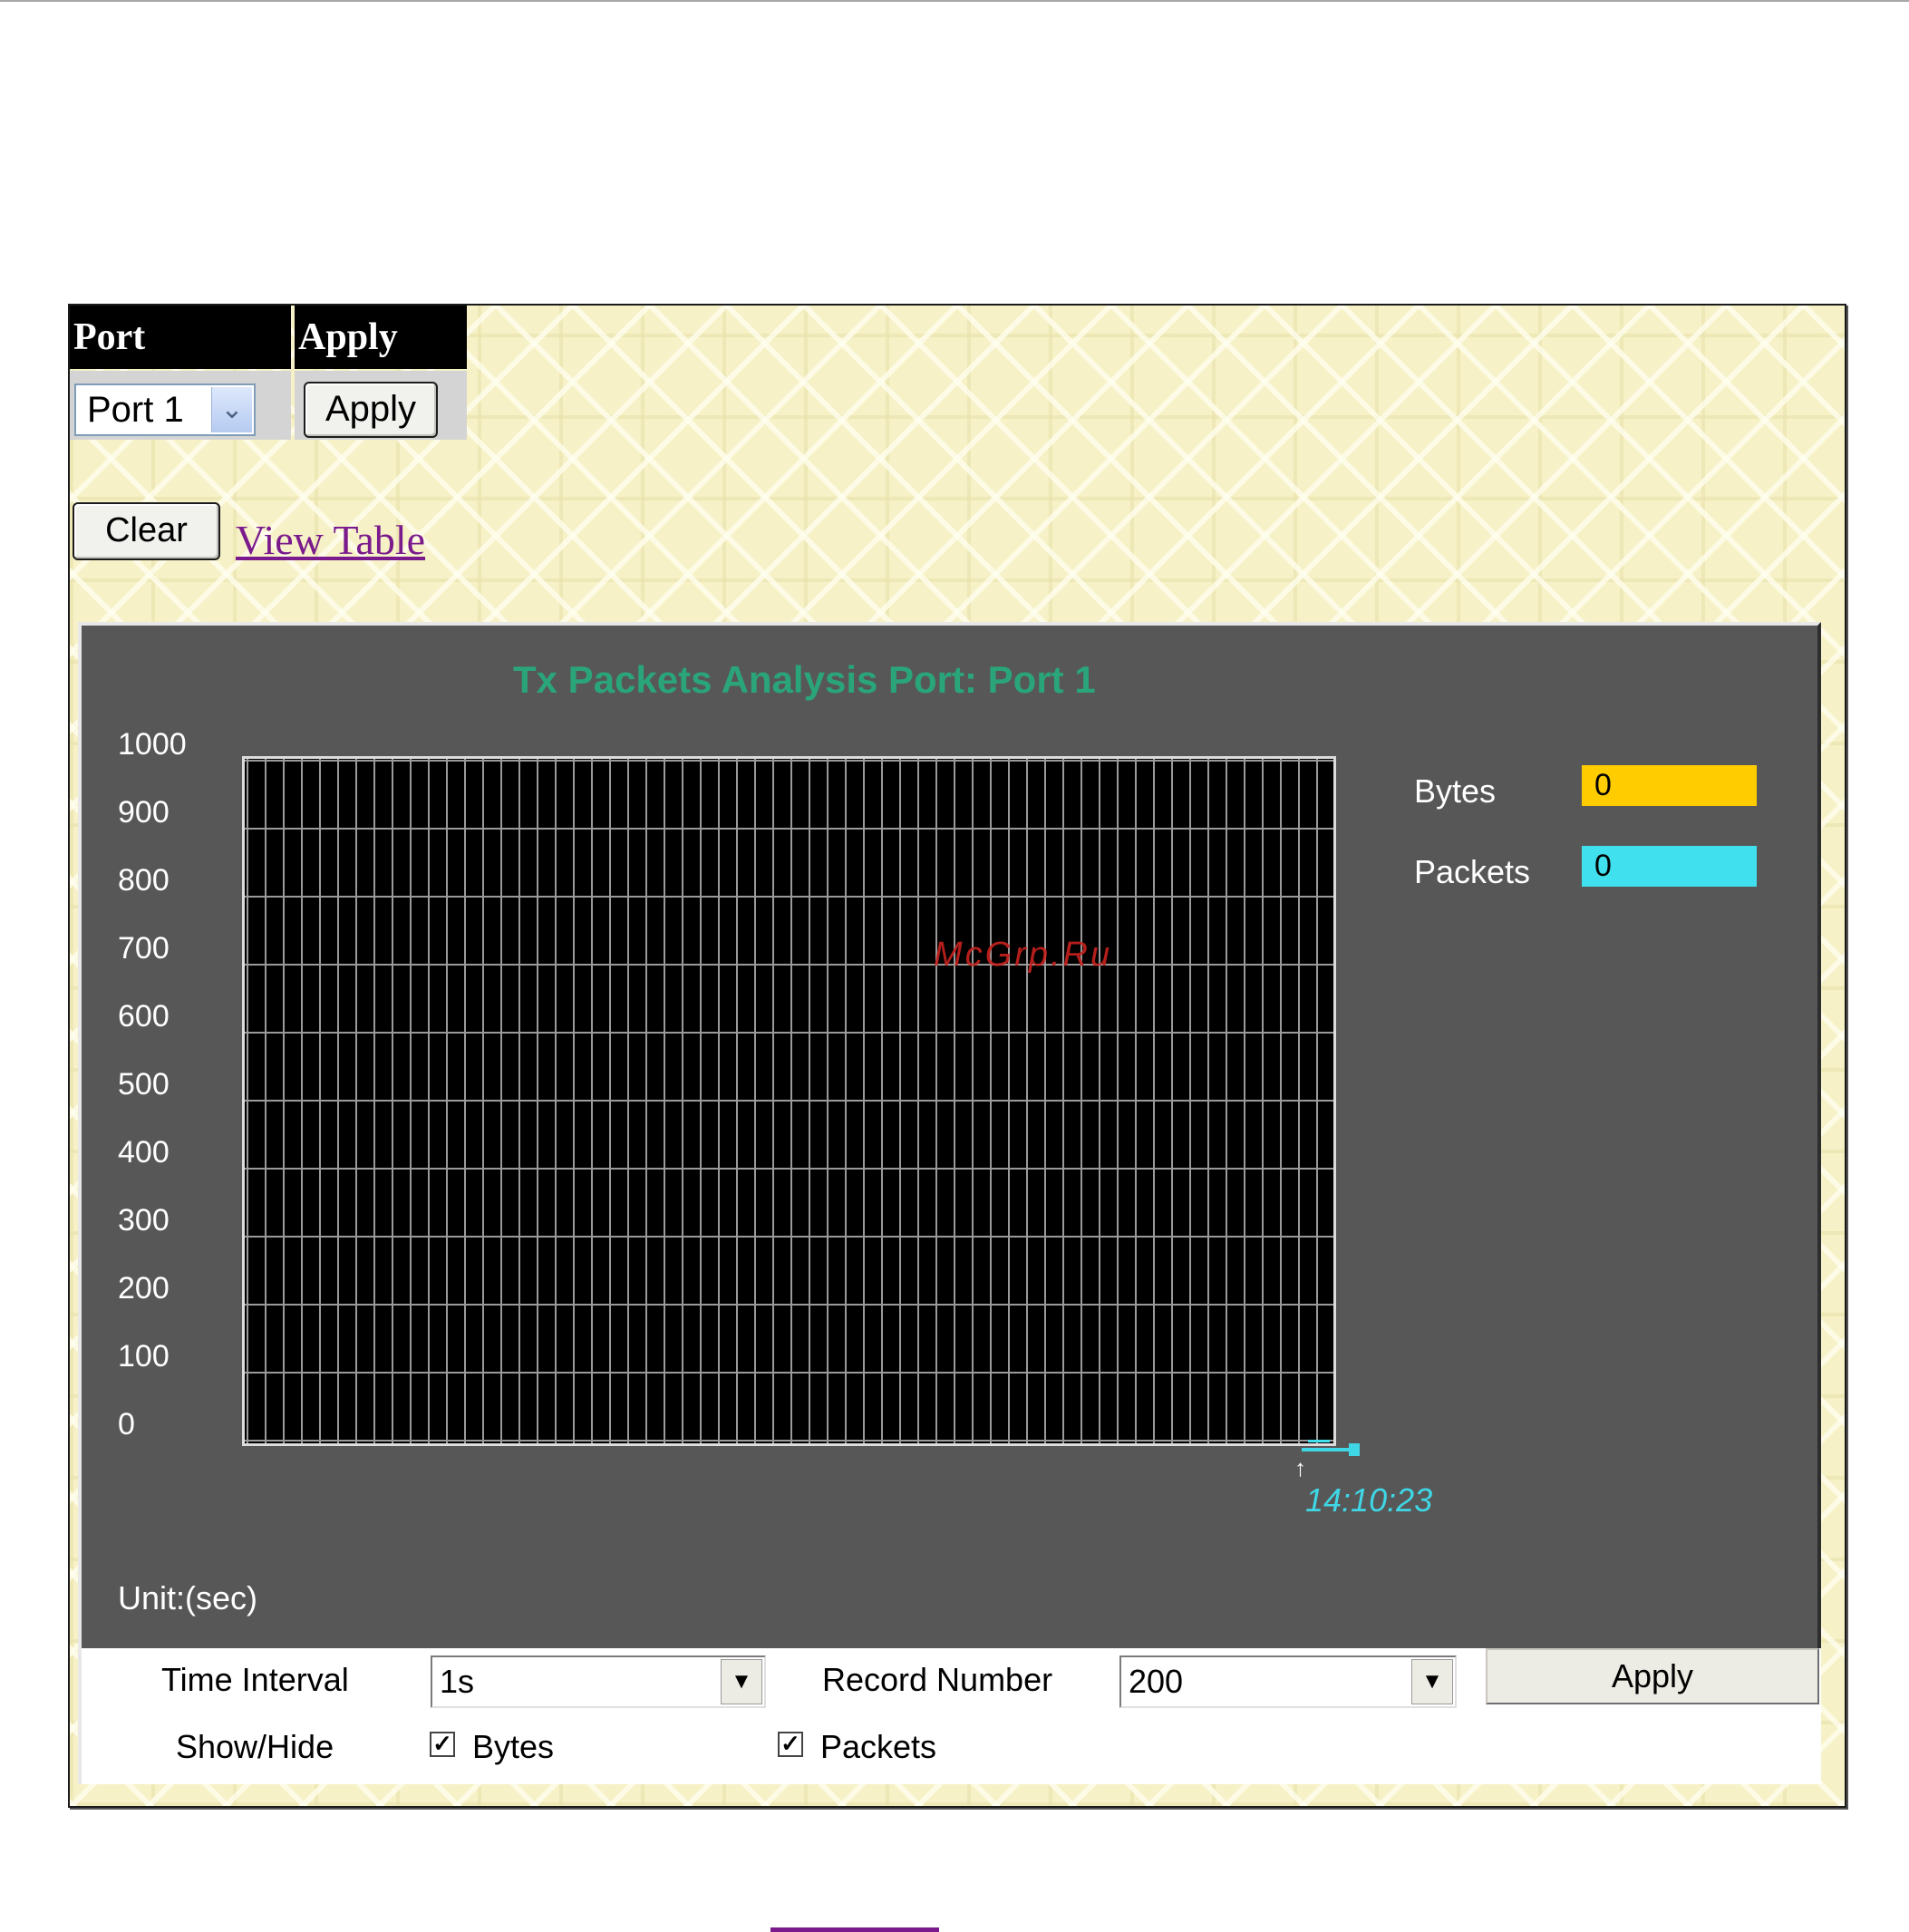 The image size is (1909, 1932). Describe the element at coordinates (180, 337) in the screenshot. I see `port-header: Port` at that location.